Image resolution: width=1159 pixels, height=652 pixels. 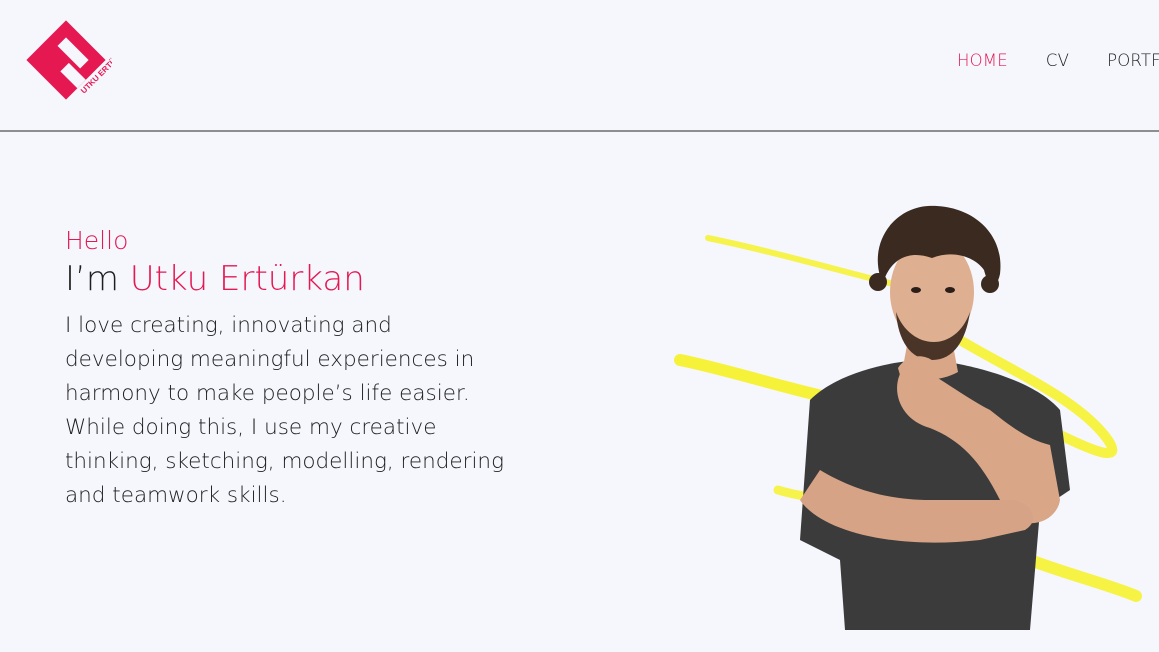 What do you see at coordinates (982, 60) in the screenshot?
I see `nav-home-link: HOME` at bounding box center [982, 60].